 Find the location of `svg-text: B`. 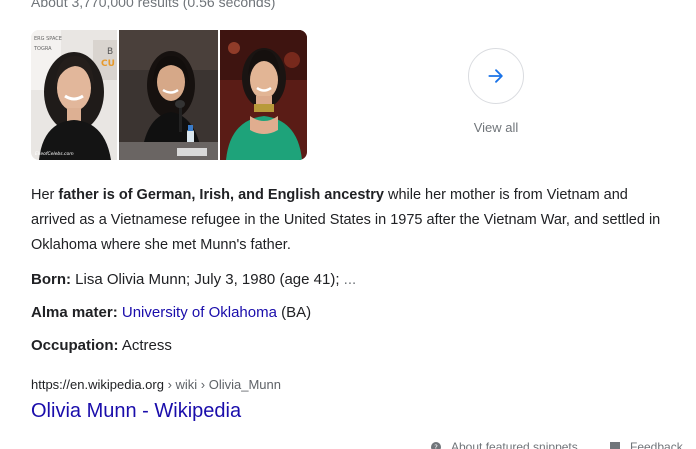

svg-text: B is located at coordinates (110, 52).